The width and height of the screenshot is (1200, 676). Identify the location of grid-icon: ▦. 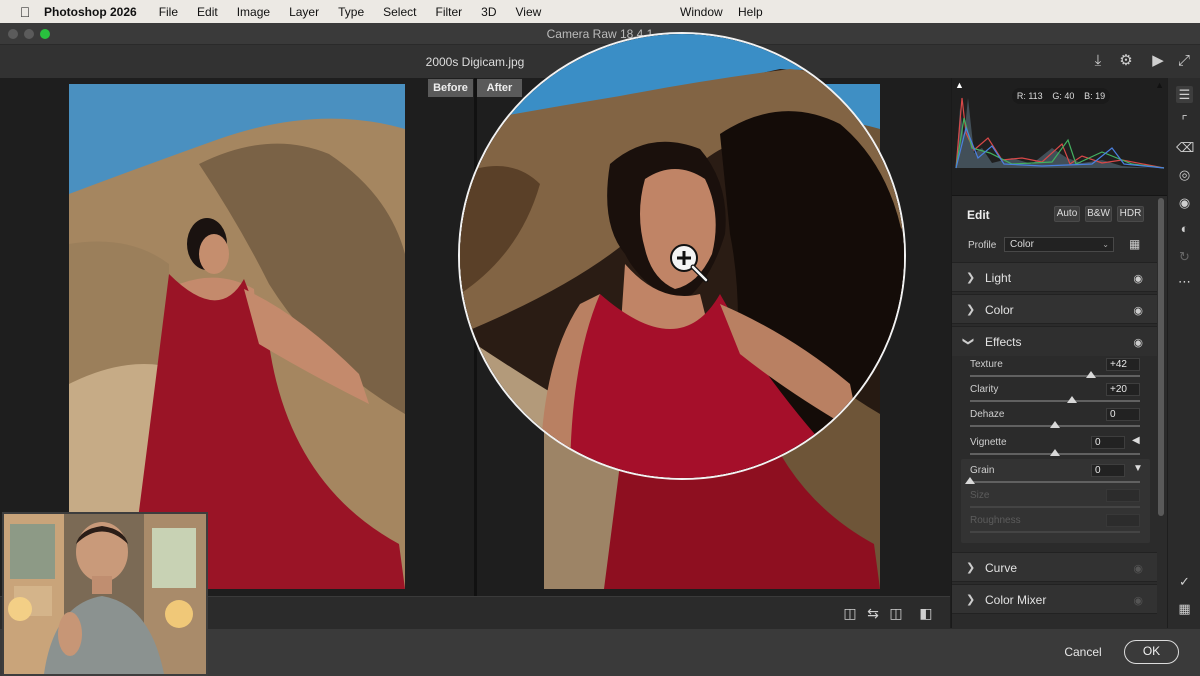
(1184, 608).